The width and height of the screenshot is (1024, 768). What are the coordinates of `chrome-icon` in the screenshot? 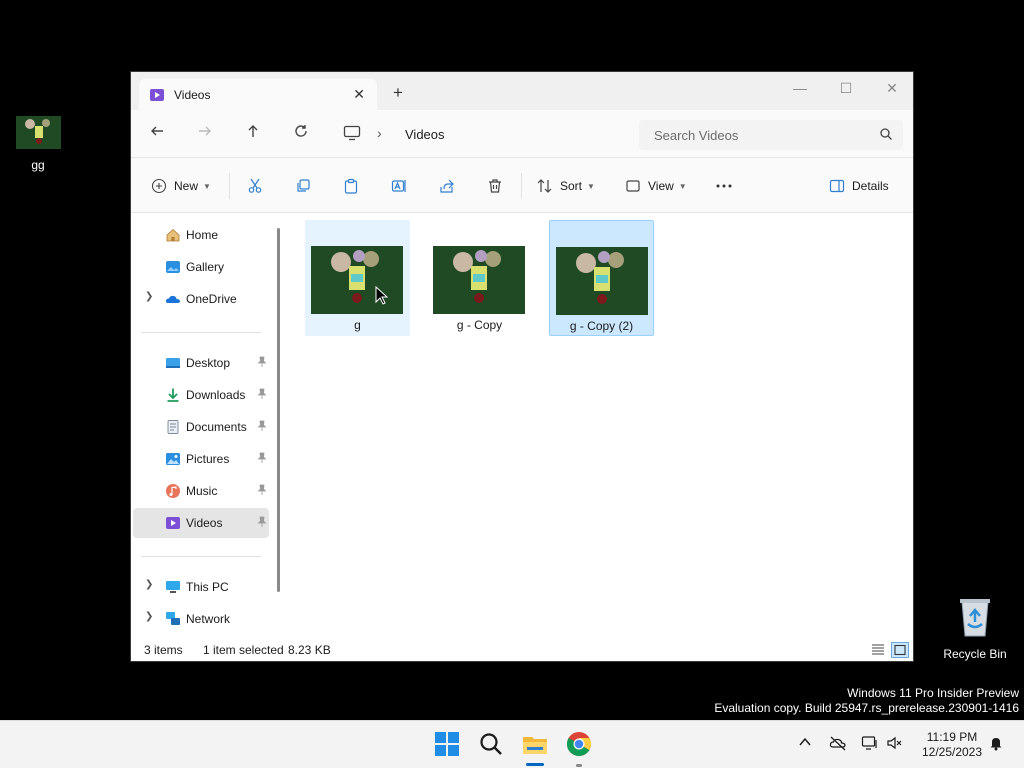 It's located at (579, 744).